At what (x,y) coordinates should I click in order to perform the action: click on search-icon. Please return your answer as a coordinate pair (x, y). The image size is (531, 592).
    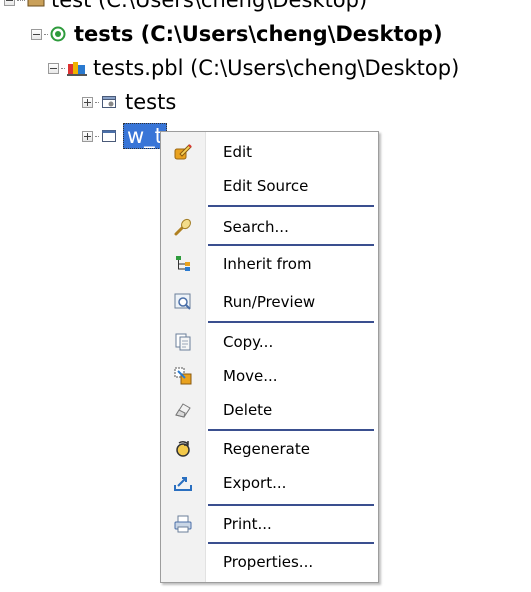
    Looking at the image, I should click on (183, 227).